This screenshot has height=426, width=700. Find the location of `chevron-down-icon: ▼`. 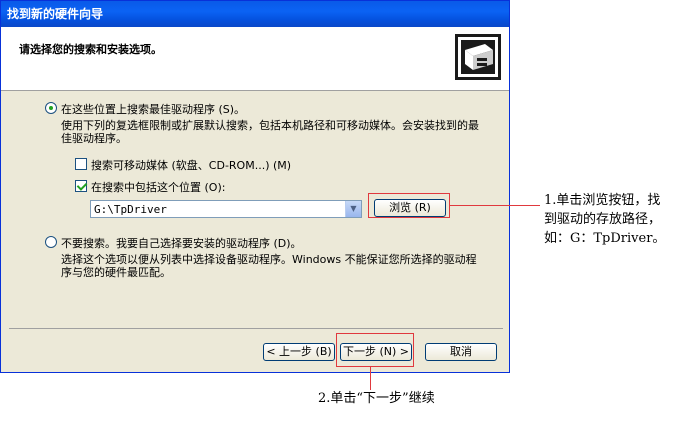

chevron-down-icon: ▼ is located at coordinates (353, 209).